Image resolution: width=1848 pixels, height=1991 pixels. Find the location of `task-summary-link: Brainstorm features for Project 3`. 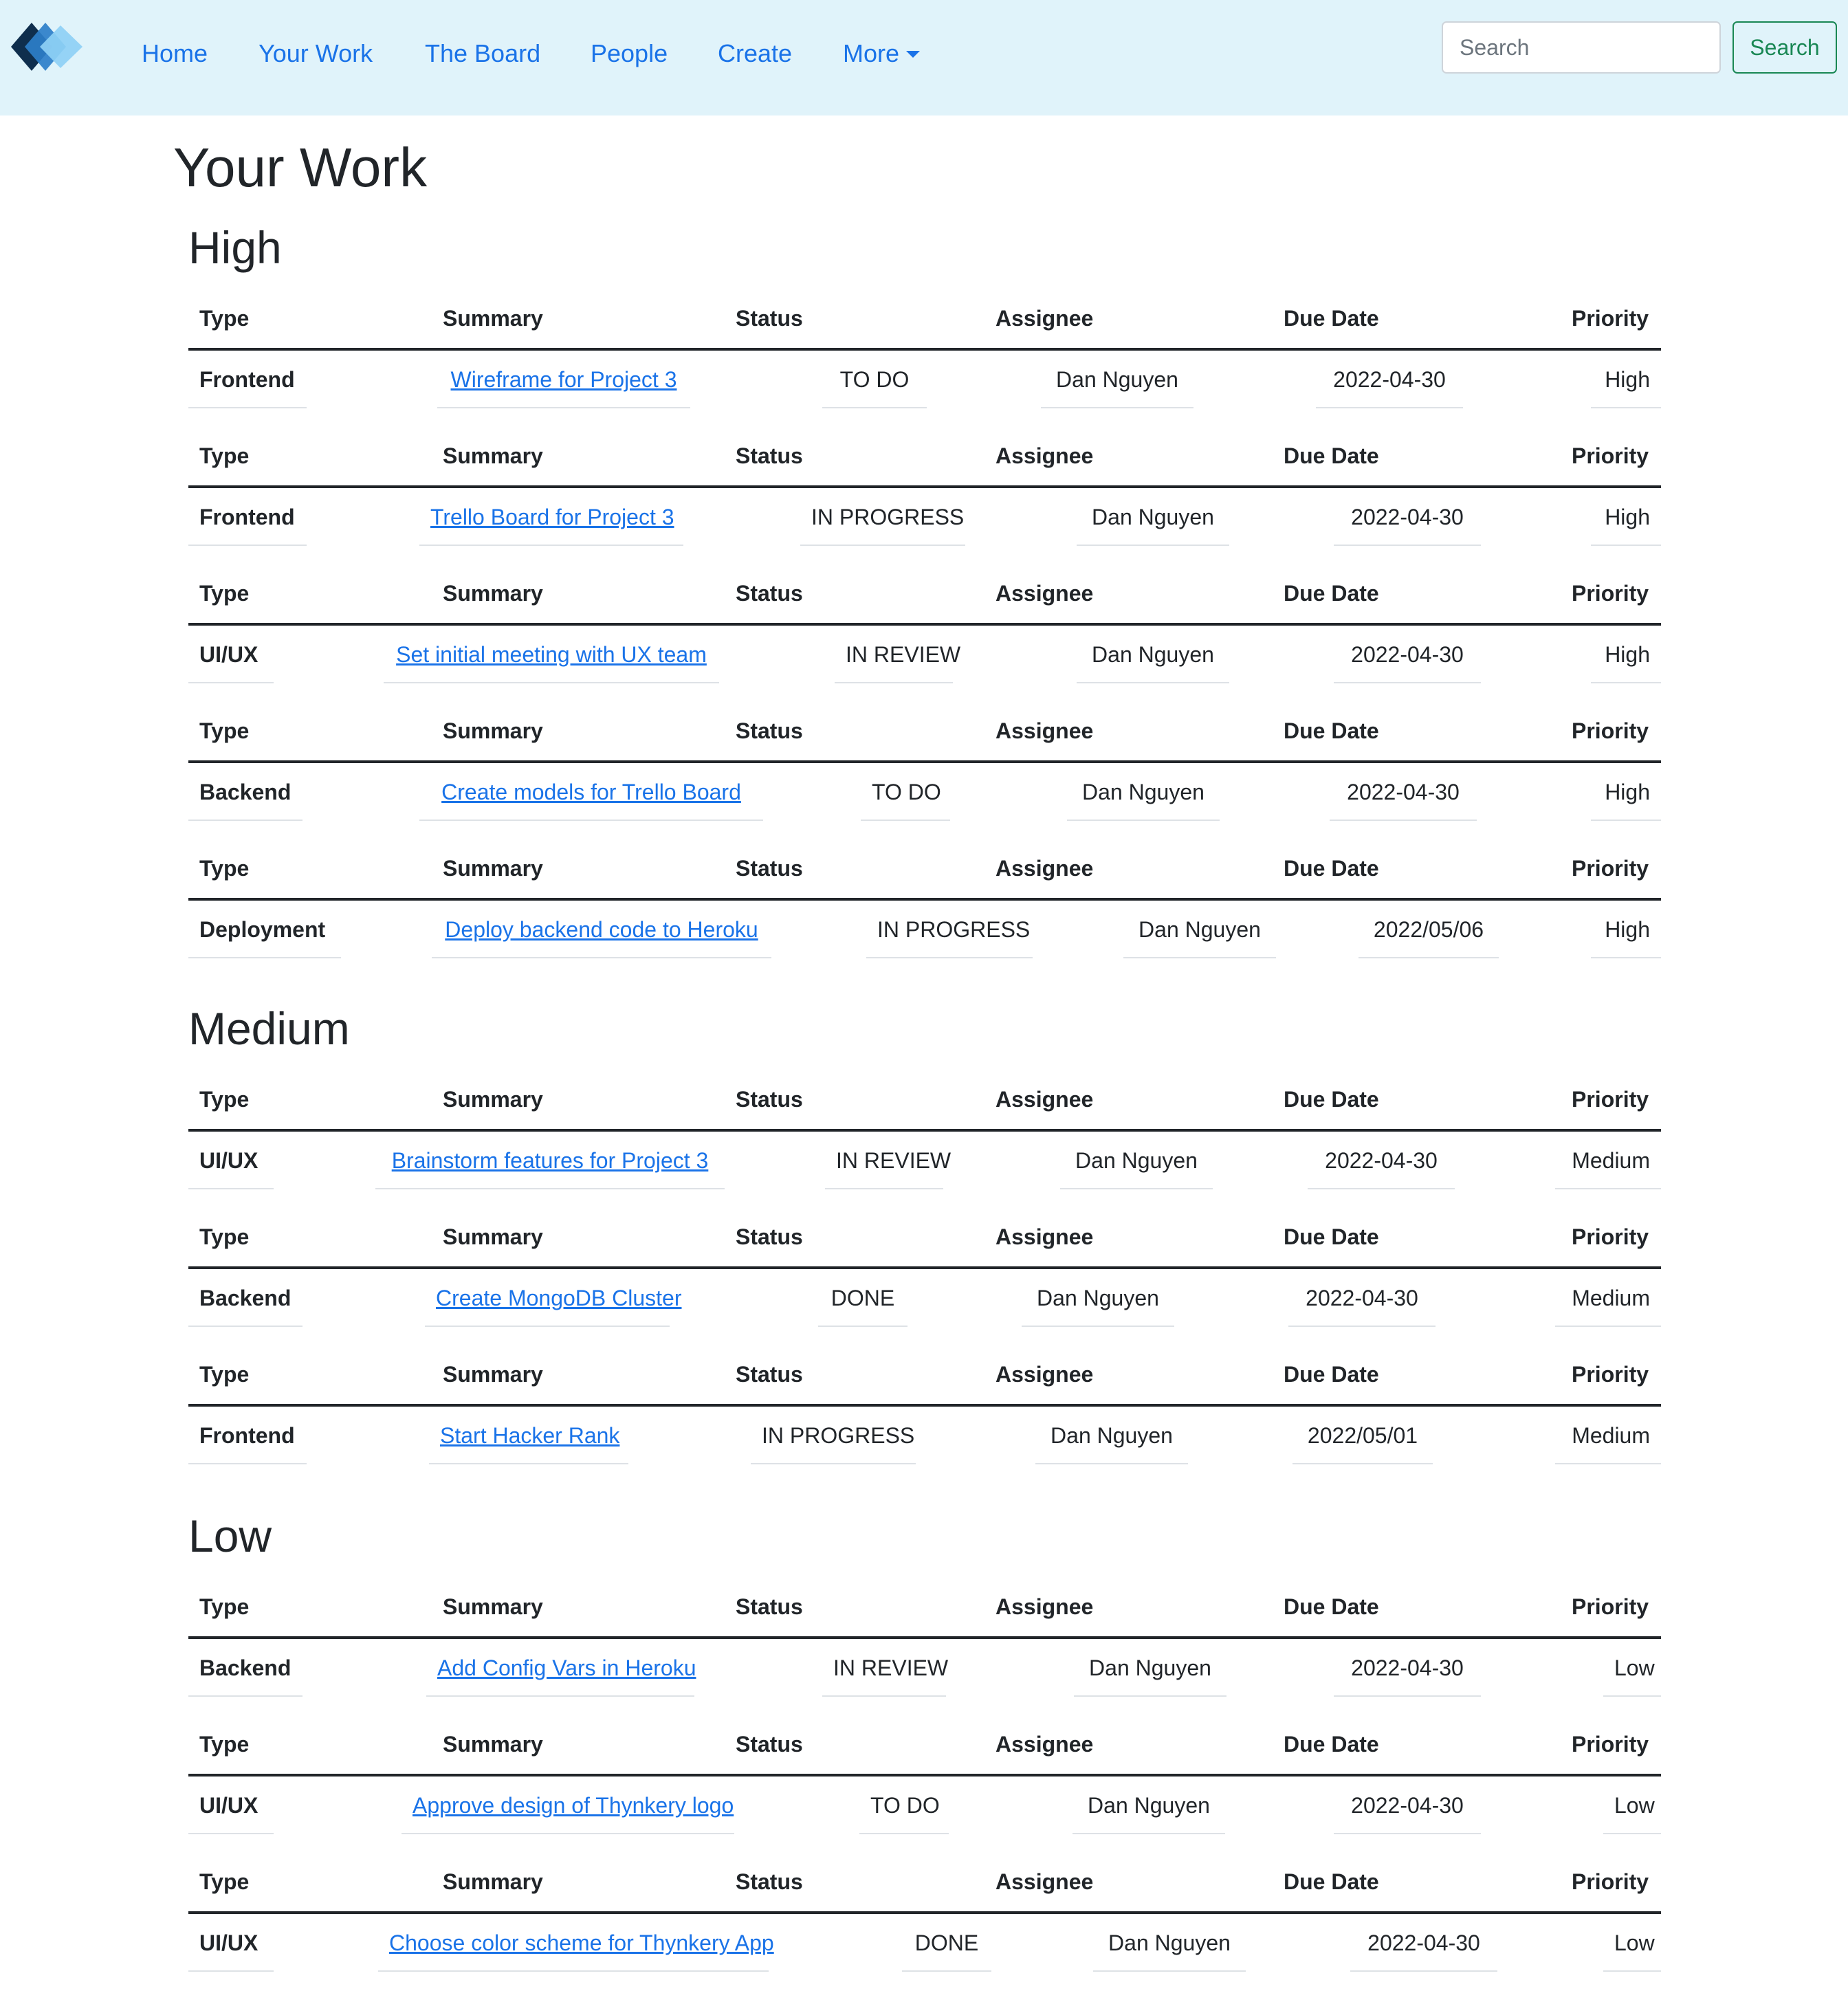

task-summary-link: Brainstorm features for Project 3 is located at coordinates (550, 1160).